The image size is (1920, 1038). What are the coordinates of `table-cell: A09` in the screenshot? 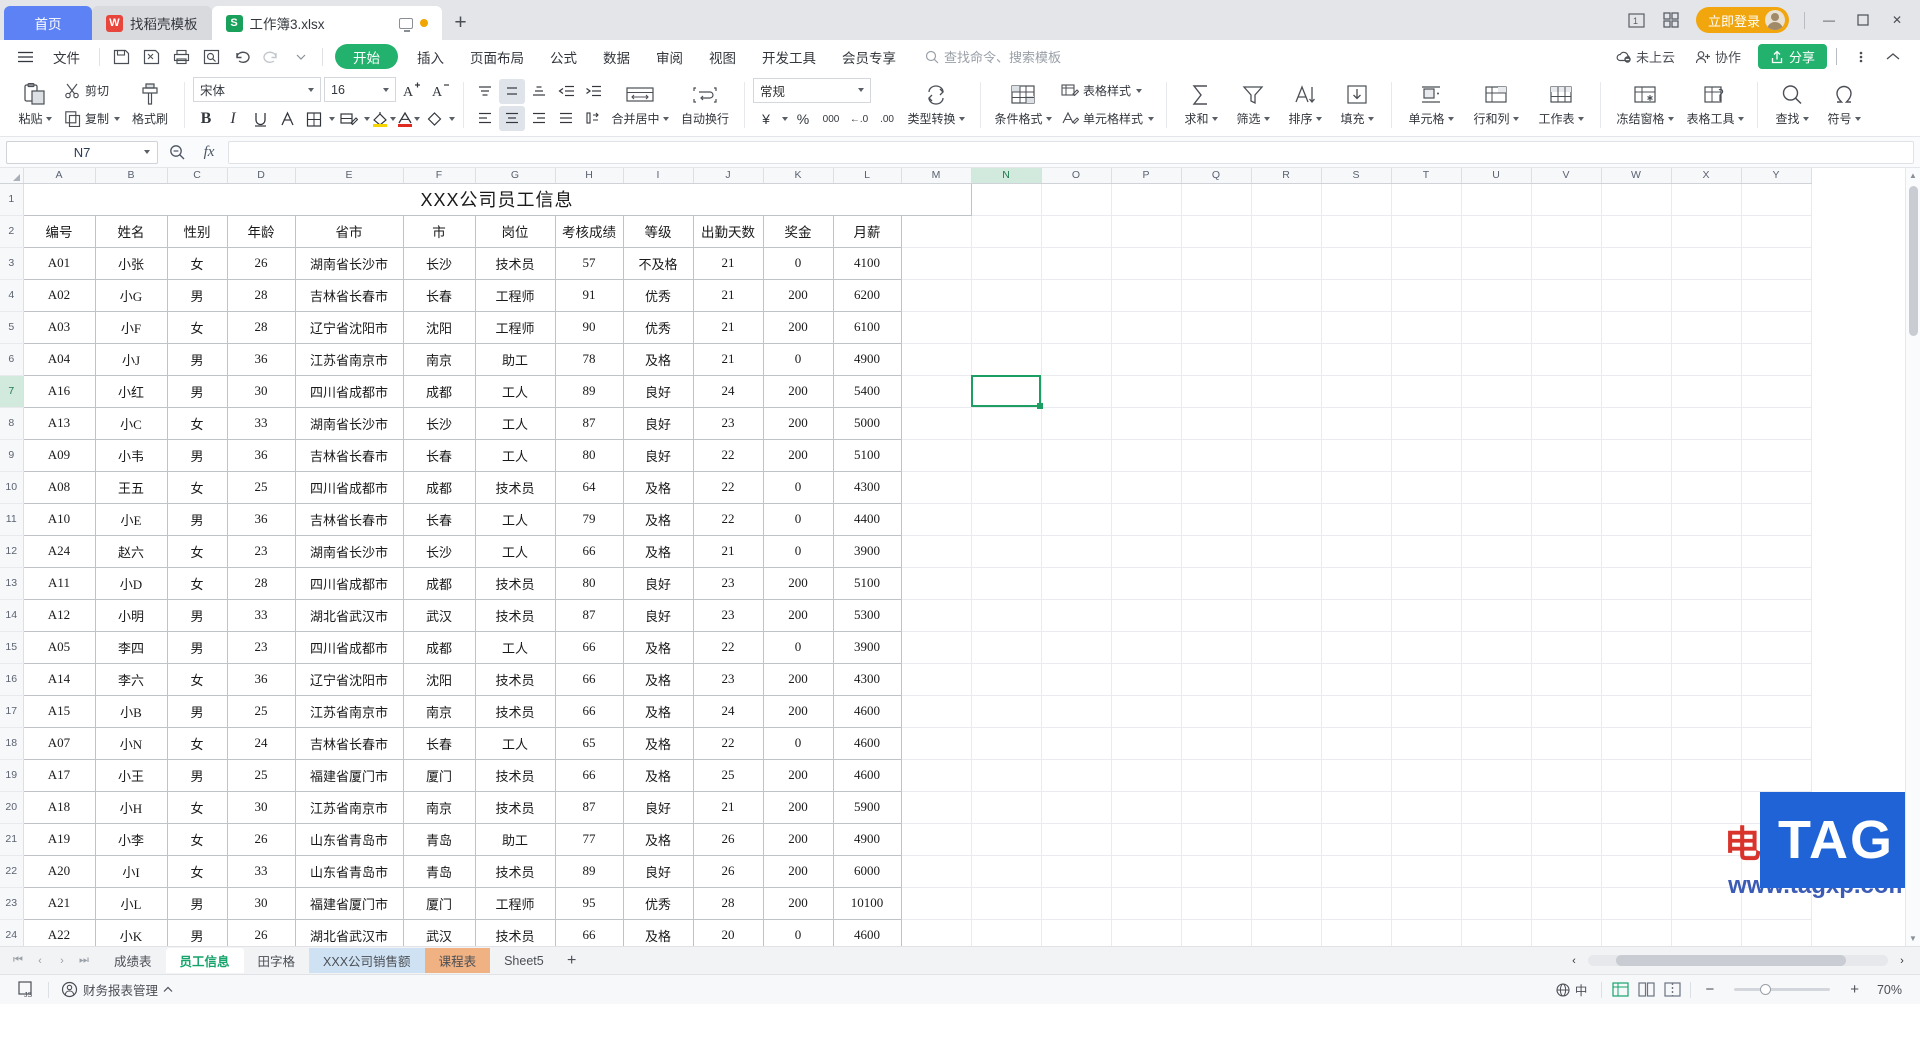 It's located at (59, 455).